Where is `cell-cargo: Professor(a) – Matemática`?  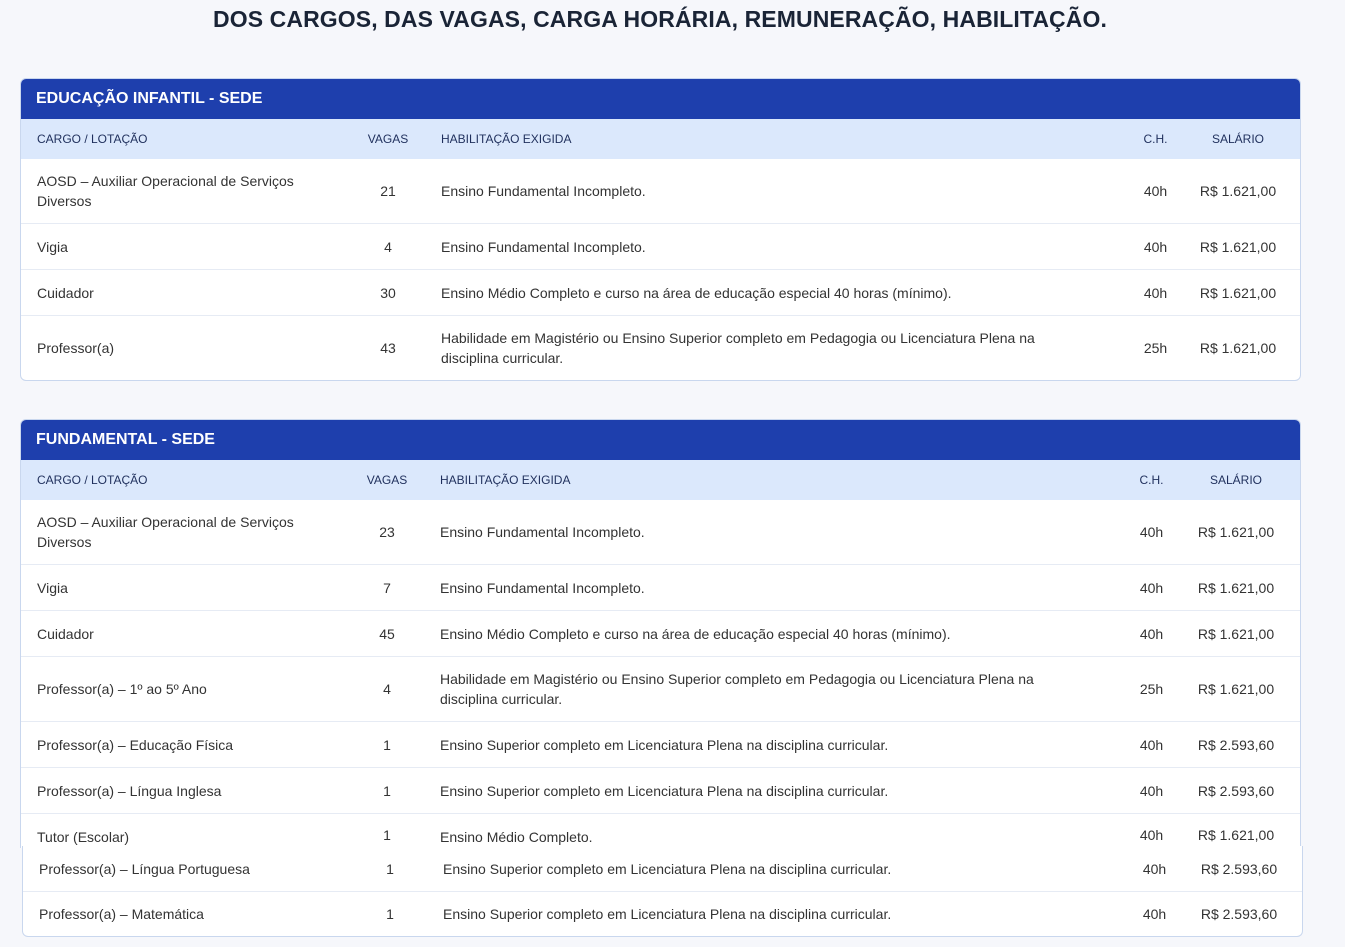
cell-cargo: Professor(a) – Matemática is located at coordinates (121, 914).